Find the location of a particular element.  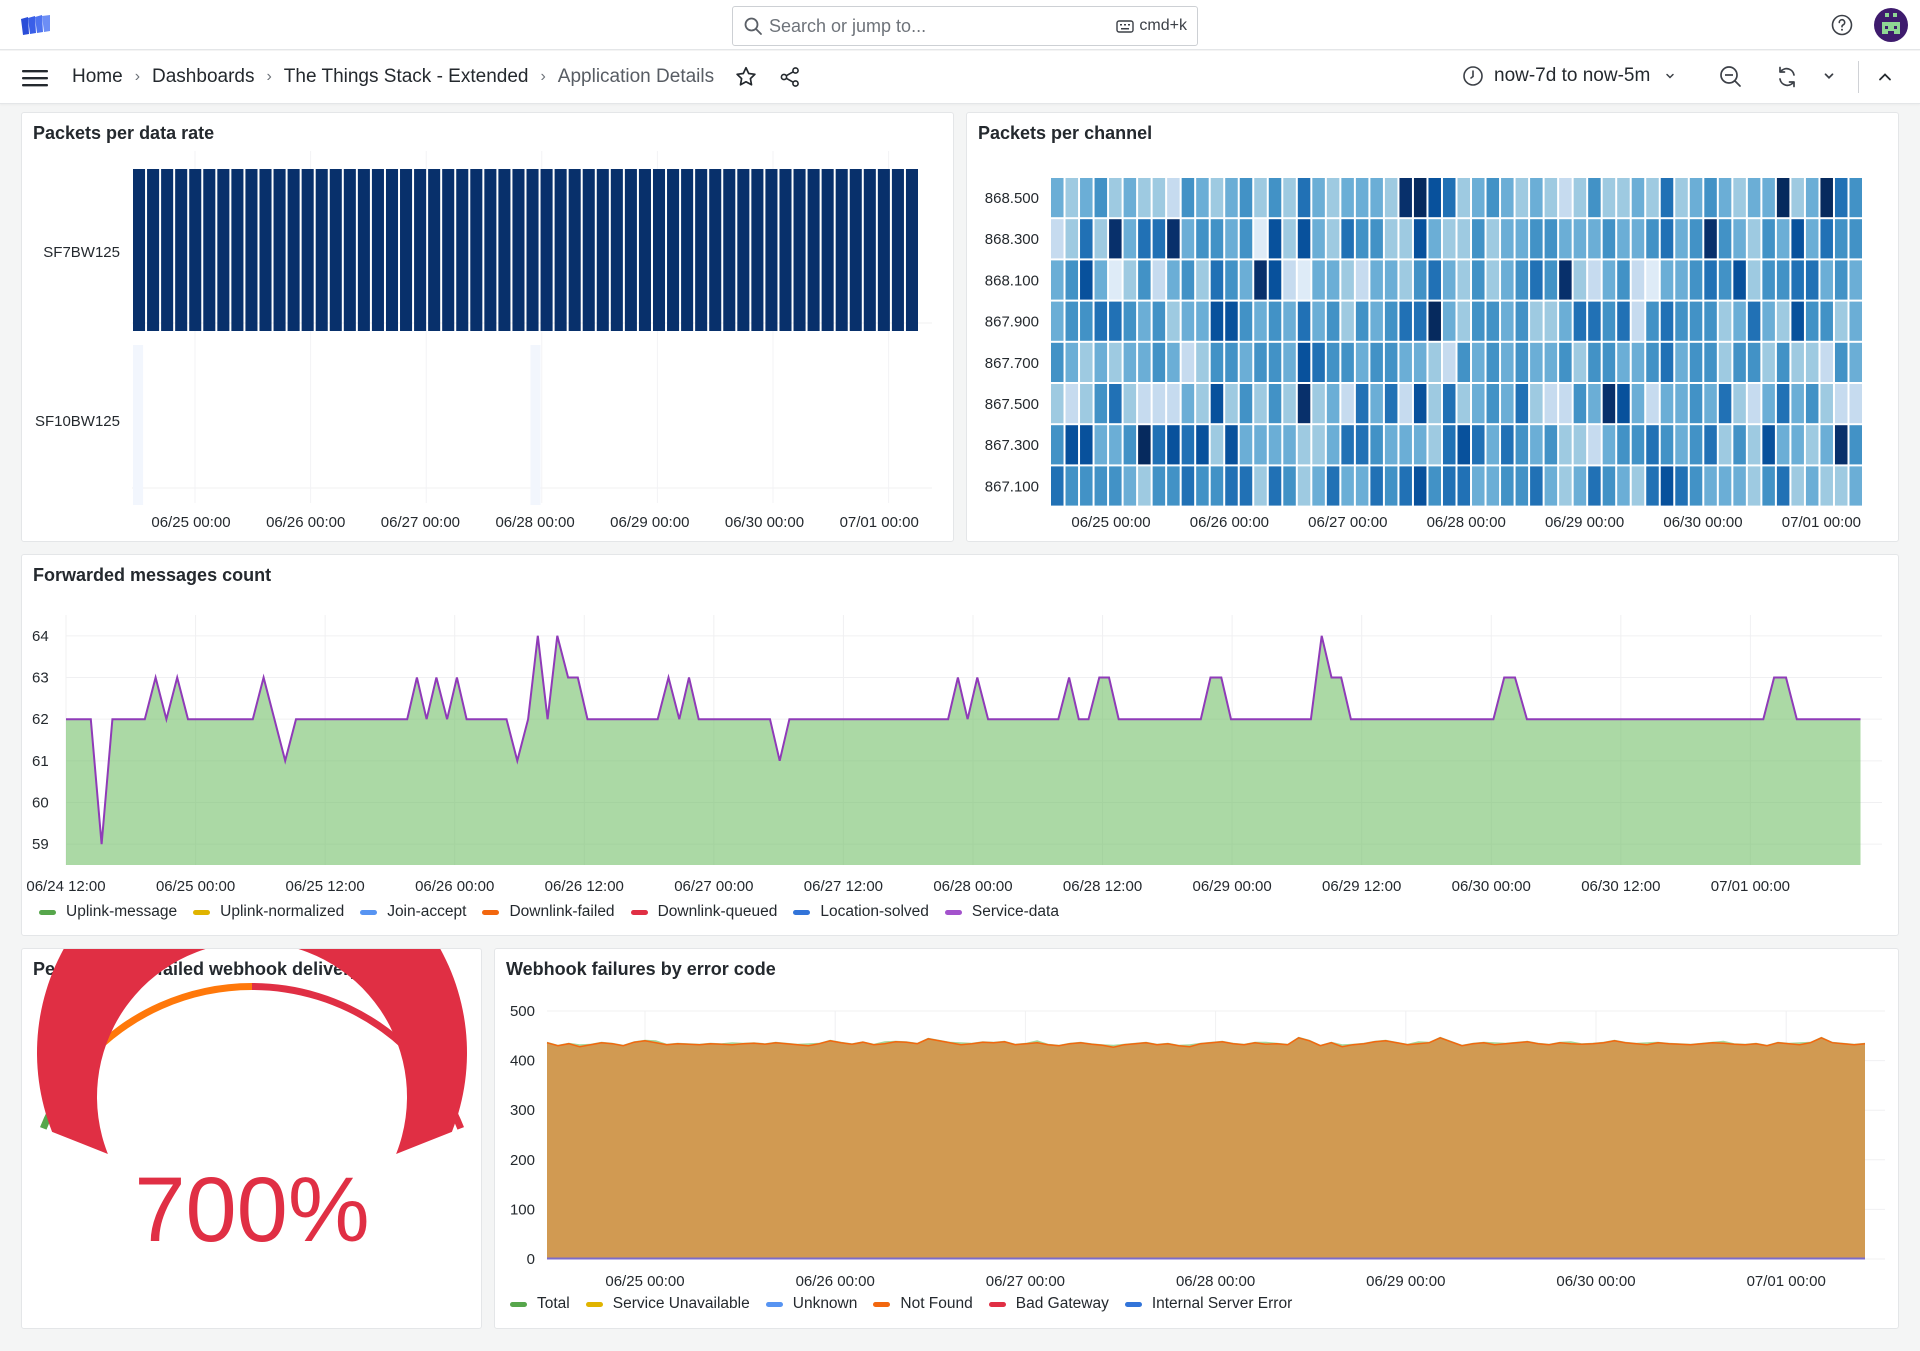

legend-item: Total is located at coordinates (540, 1304).